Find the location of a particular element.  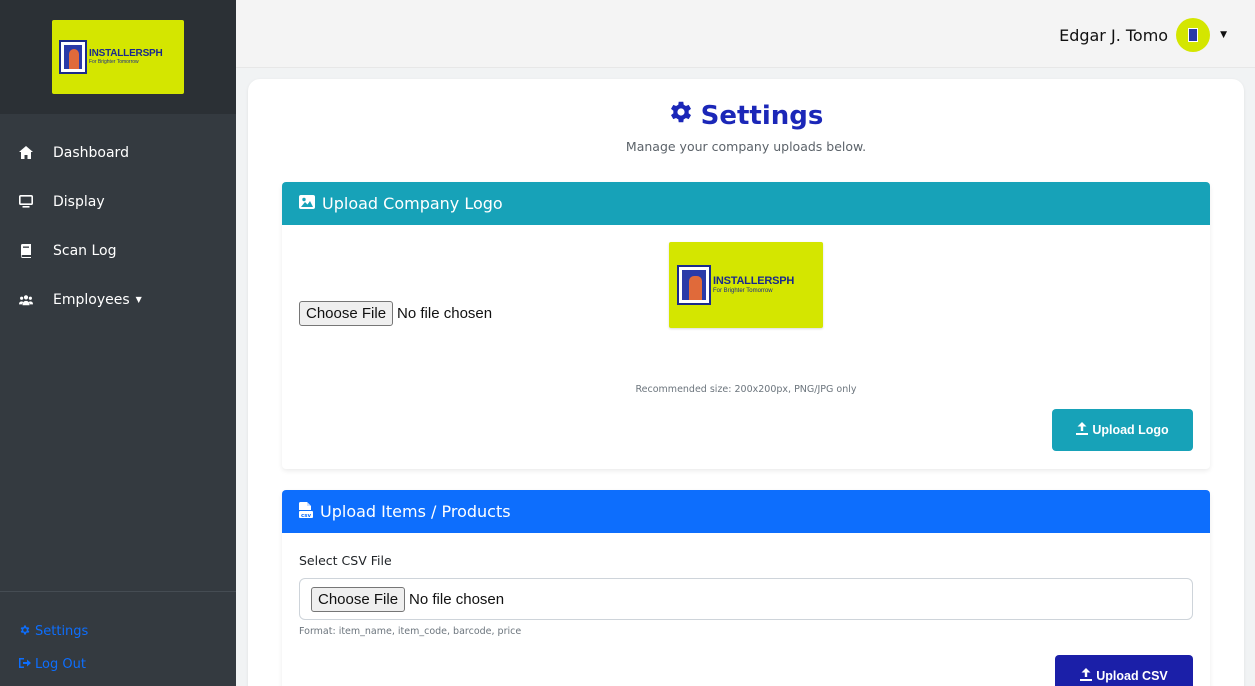

sidebar-item-display: Display is located at coordinates (118, 201).